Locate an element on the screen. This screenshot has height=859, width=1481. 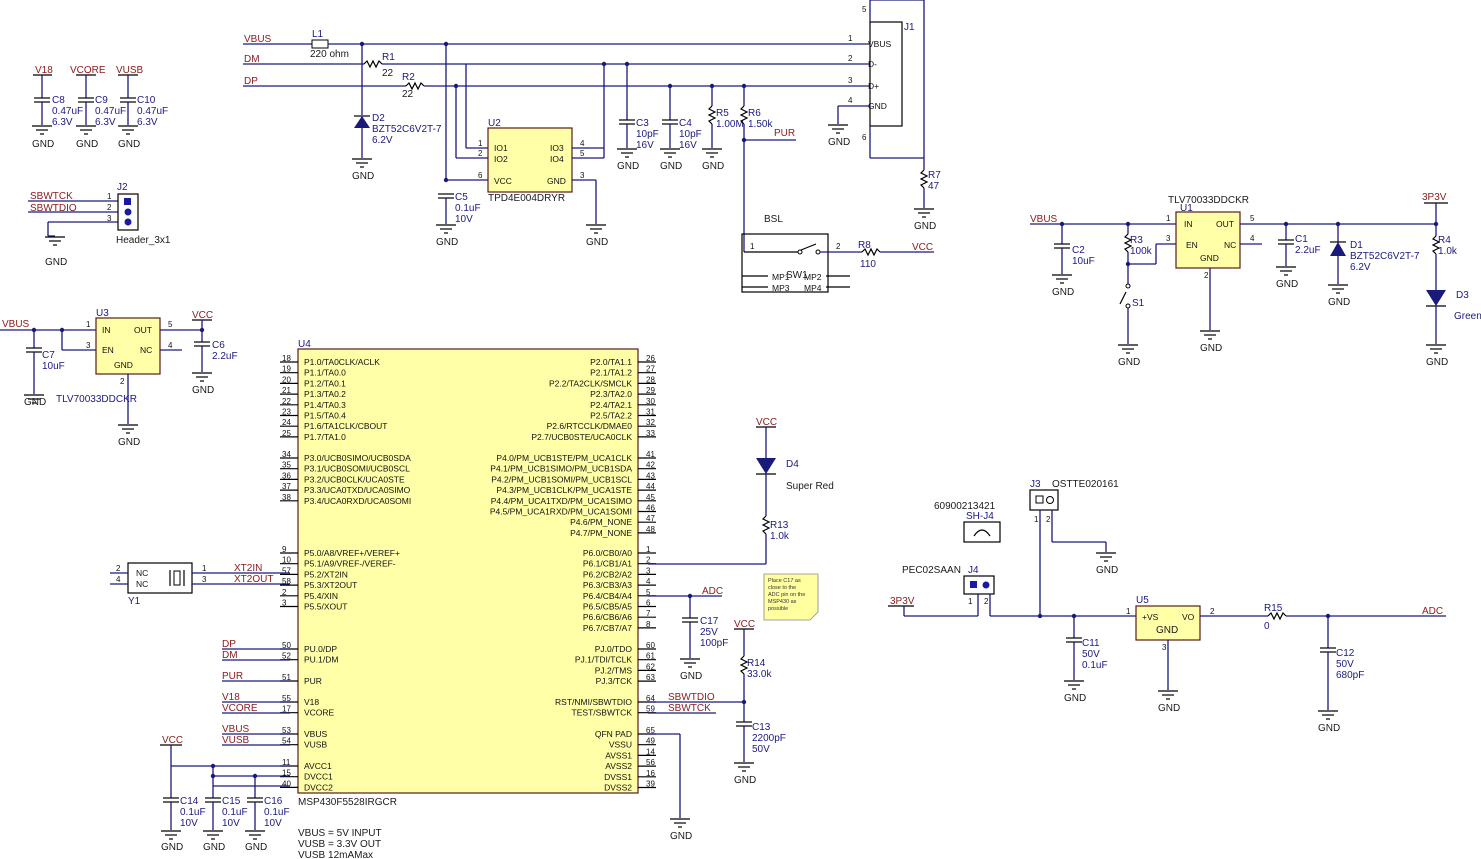
r14-ref: R14 is located at coordinates (756, 663).